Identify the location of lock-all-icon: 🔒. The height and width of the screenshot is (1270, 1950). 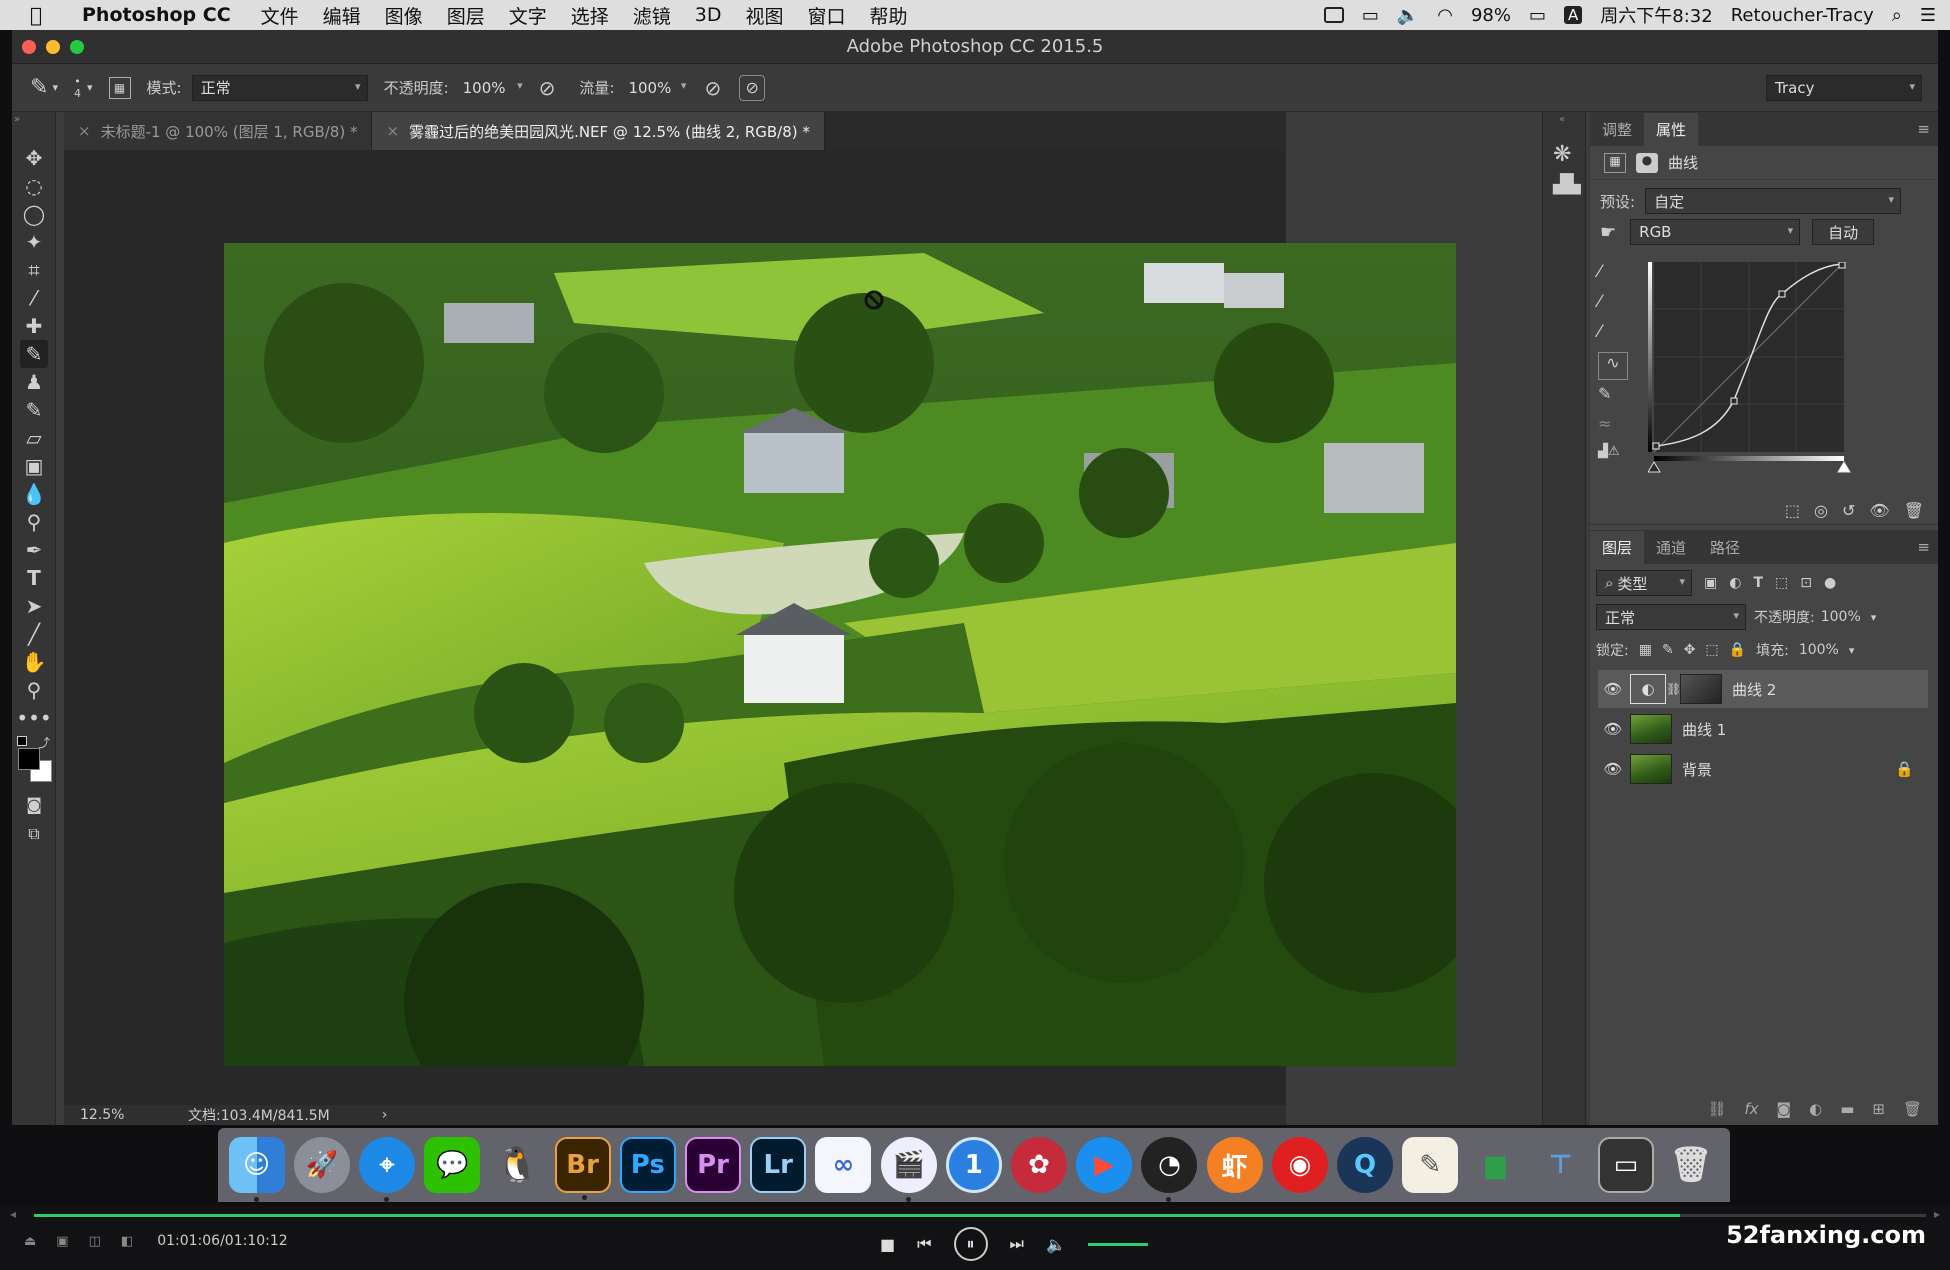
(1737, 650).